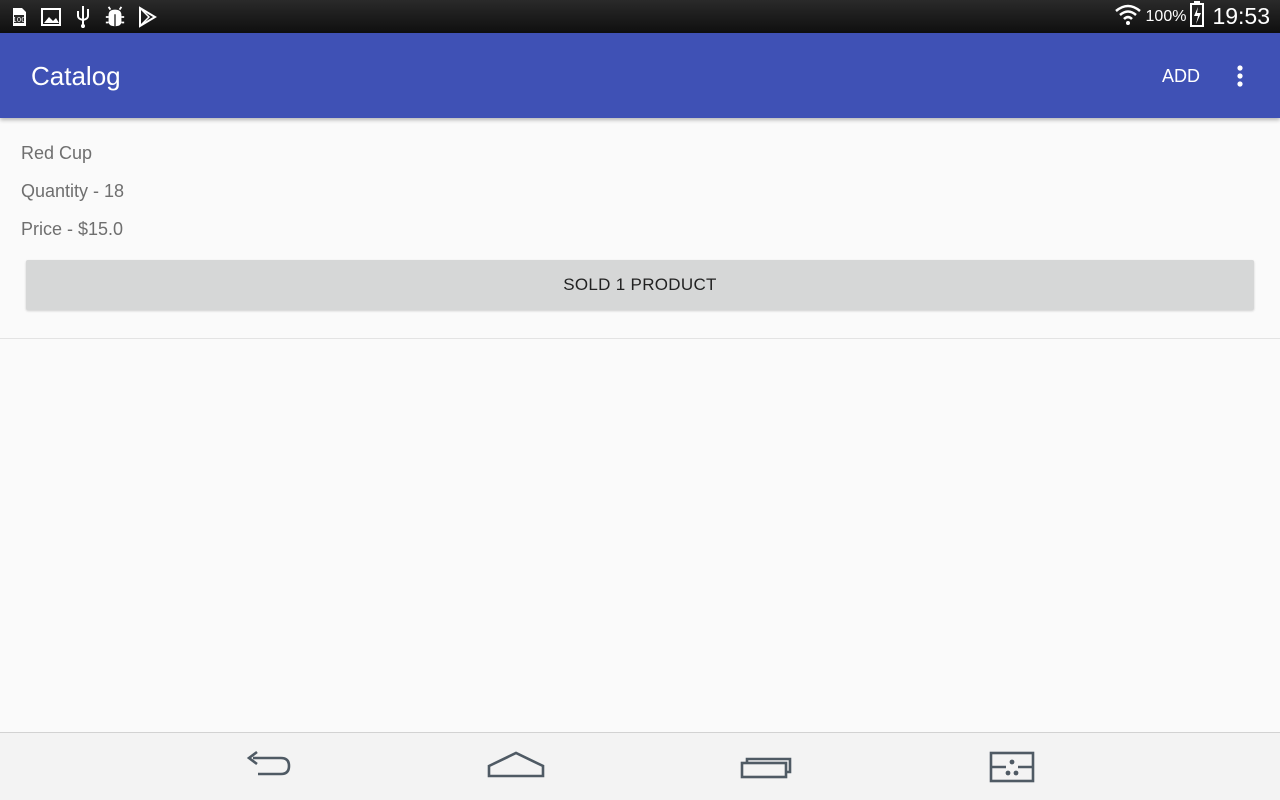  Describe the element at coordinates (76, 76) in the screenshot. I see `app-title: Catalog` at that location.